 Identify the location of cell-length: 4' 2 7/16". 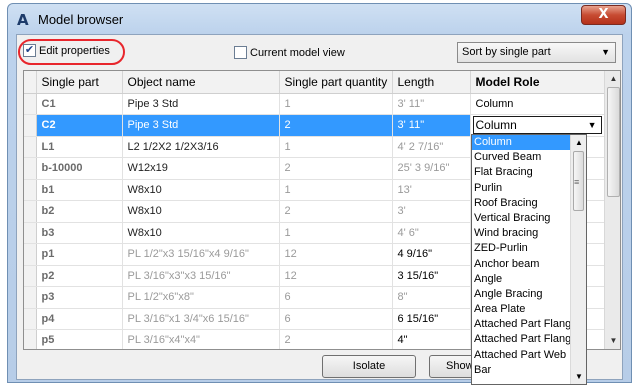
(431, 147).